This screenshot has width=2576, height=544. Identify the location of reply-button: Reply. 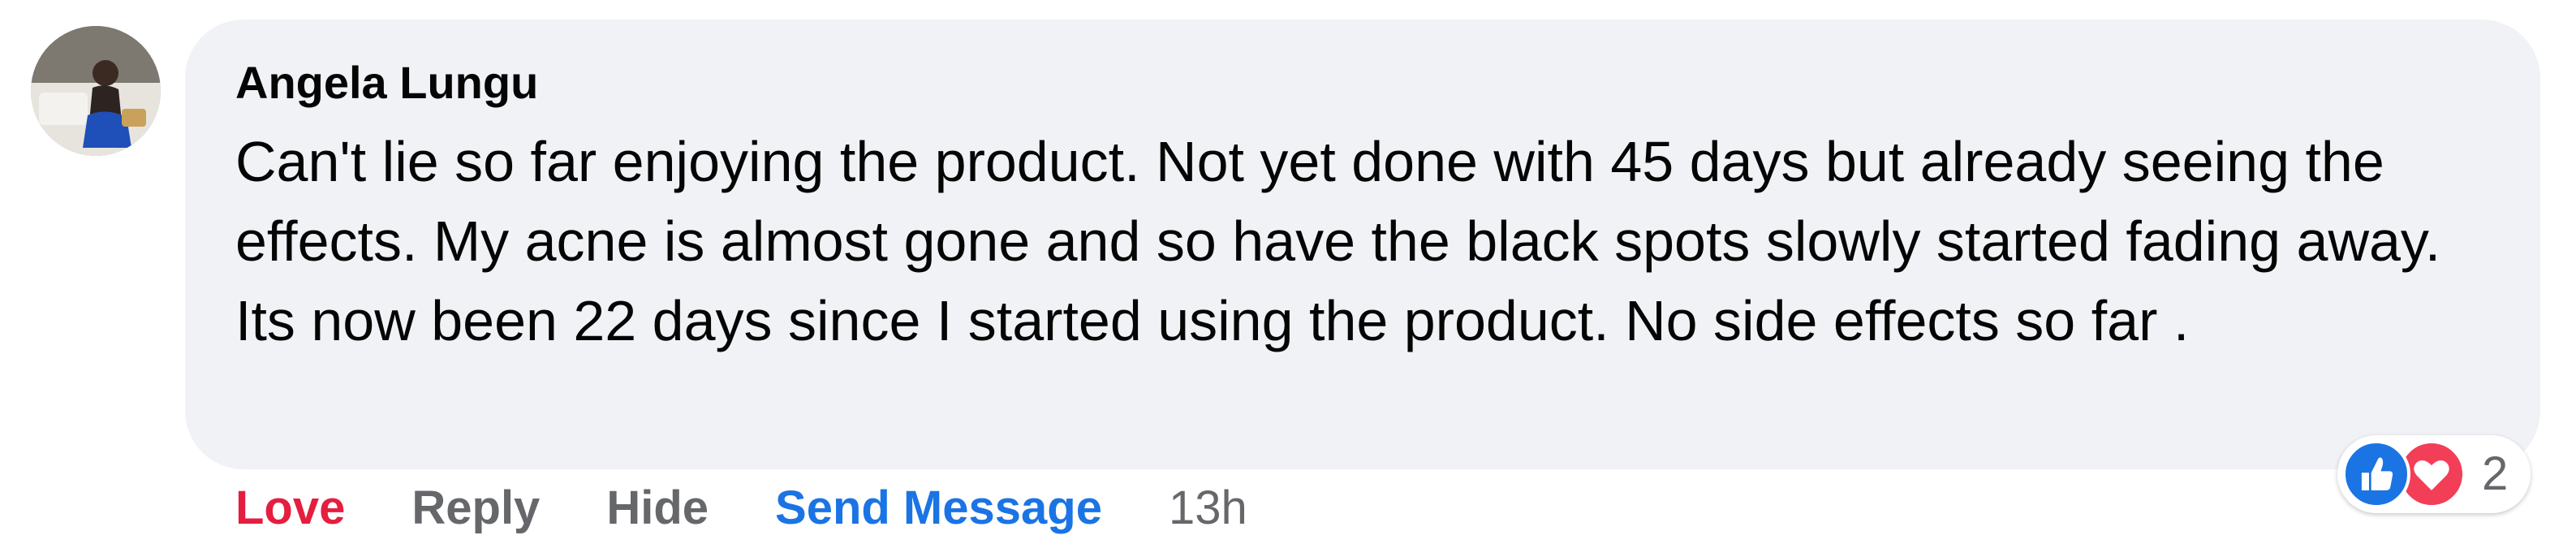
(475, 508).